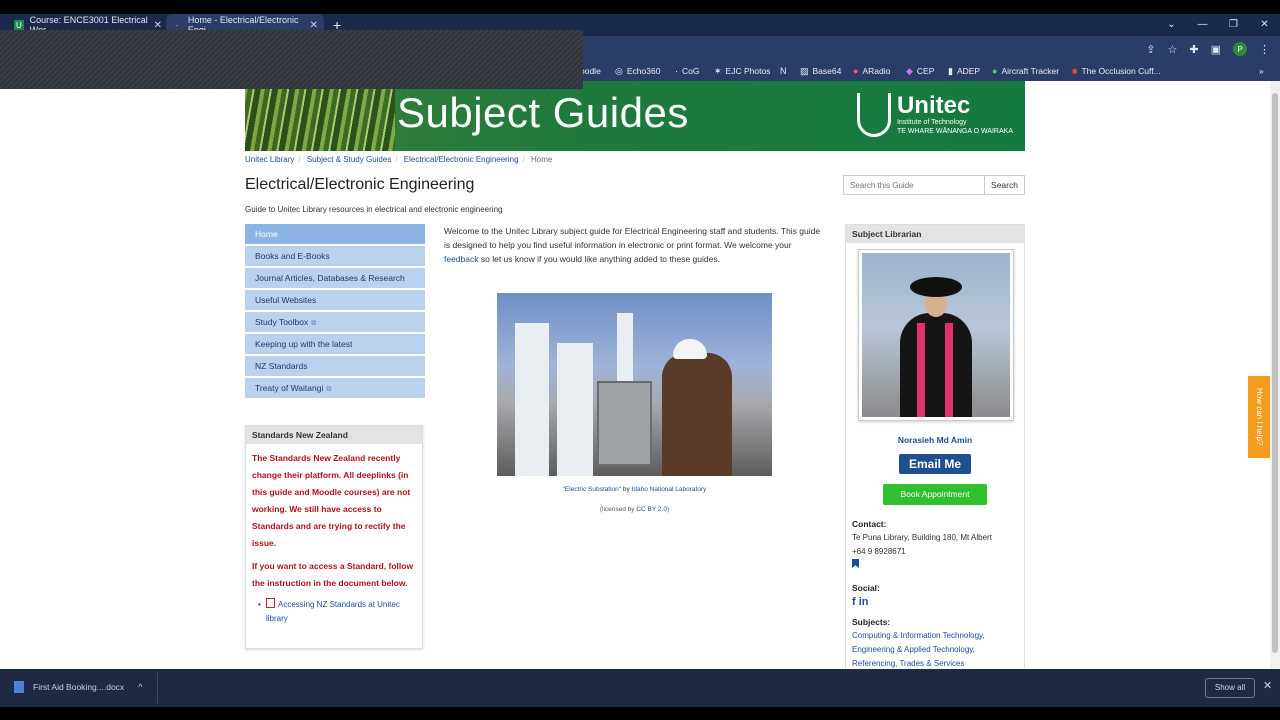 This screenshot has width=1280, height=720. Describe the element at coordinates (640, 713) in the screenshot. I see `letterbox-bottom` at that location.